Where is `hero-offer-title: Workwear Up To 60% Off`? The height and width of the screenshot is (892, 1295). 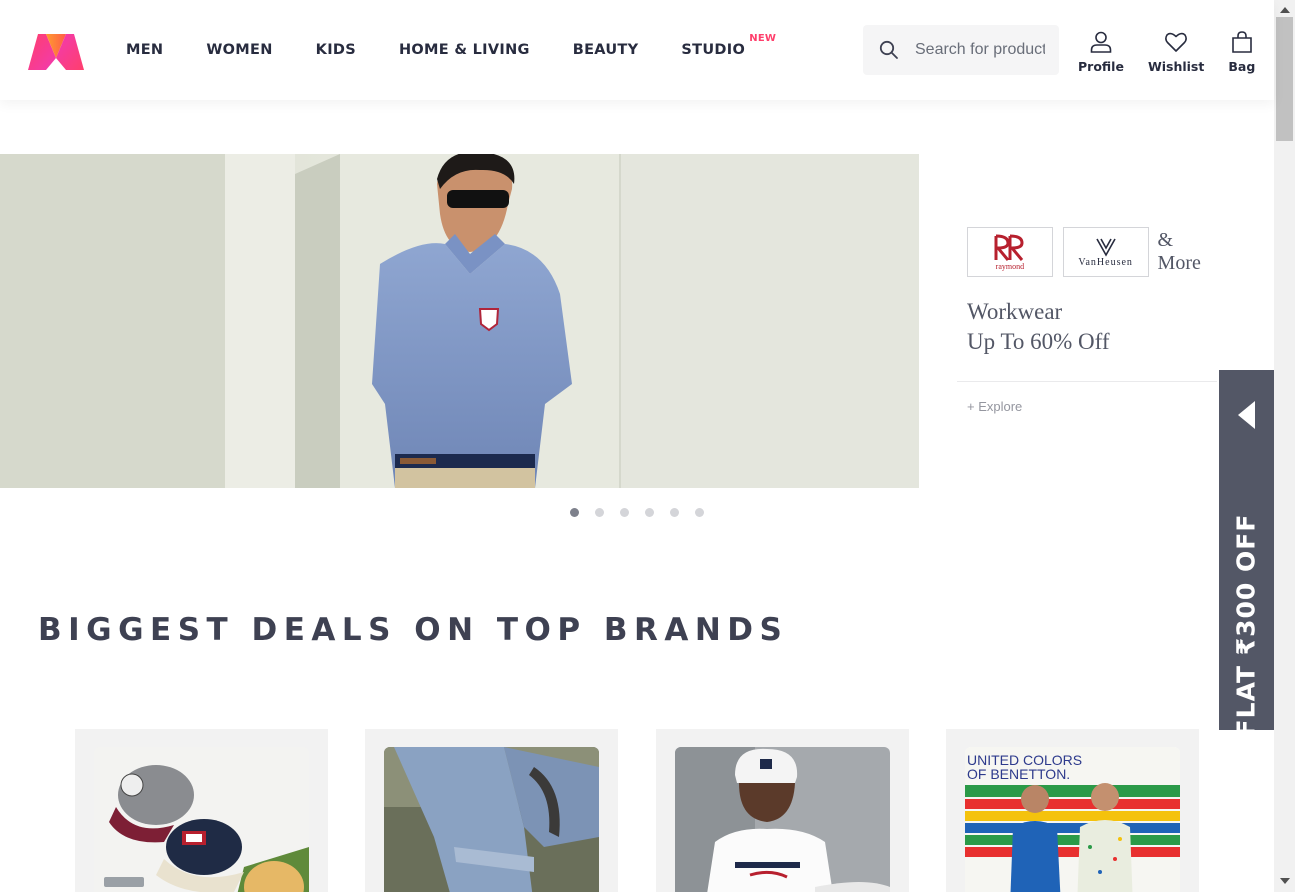
hero-offer-title: Workwear Up To 60% Off is located at coordinates (1038, 326).